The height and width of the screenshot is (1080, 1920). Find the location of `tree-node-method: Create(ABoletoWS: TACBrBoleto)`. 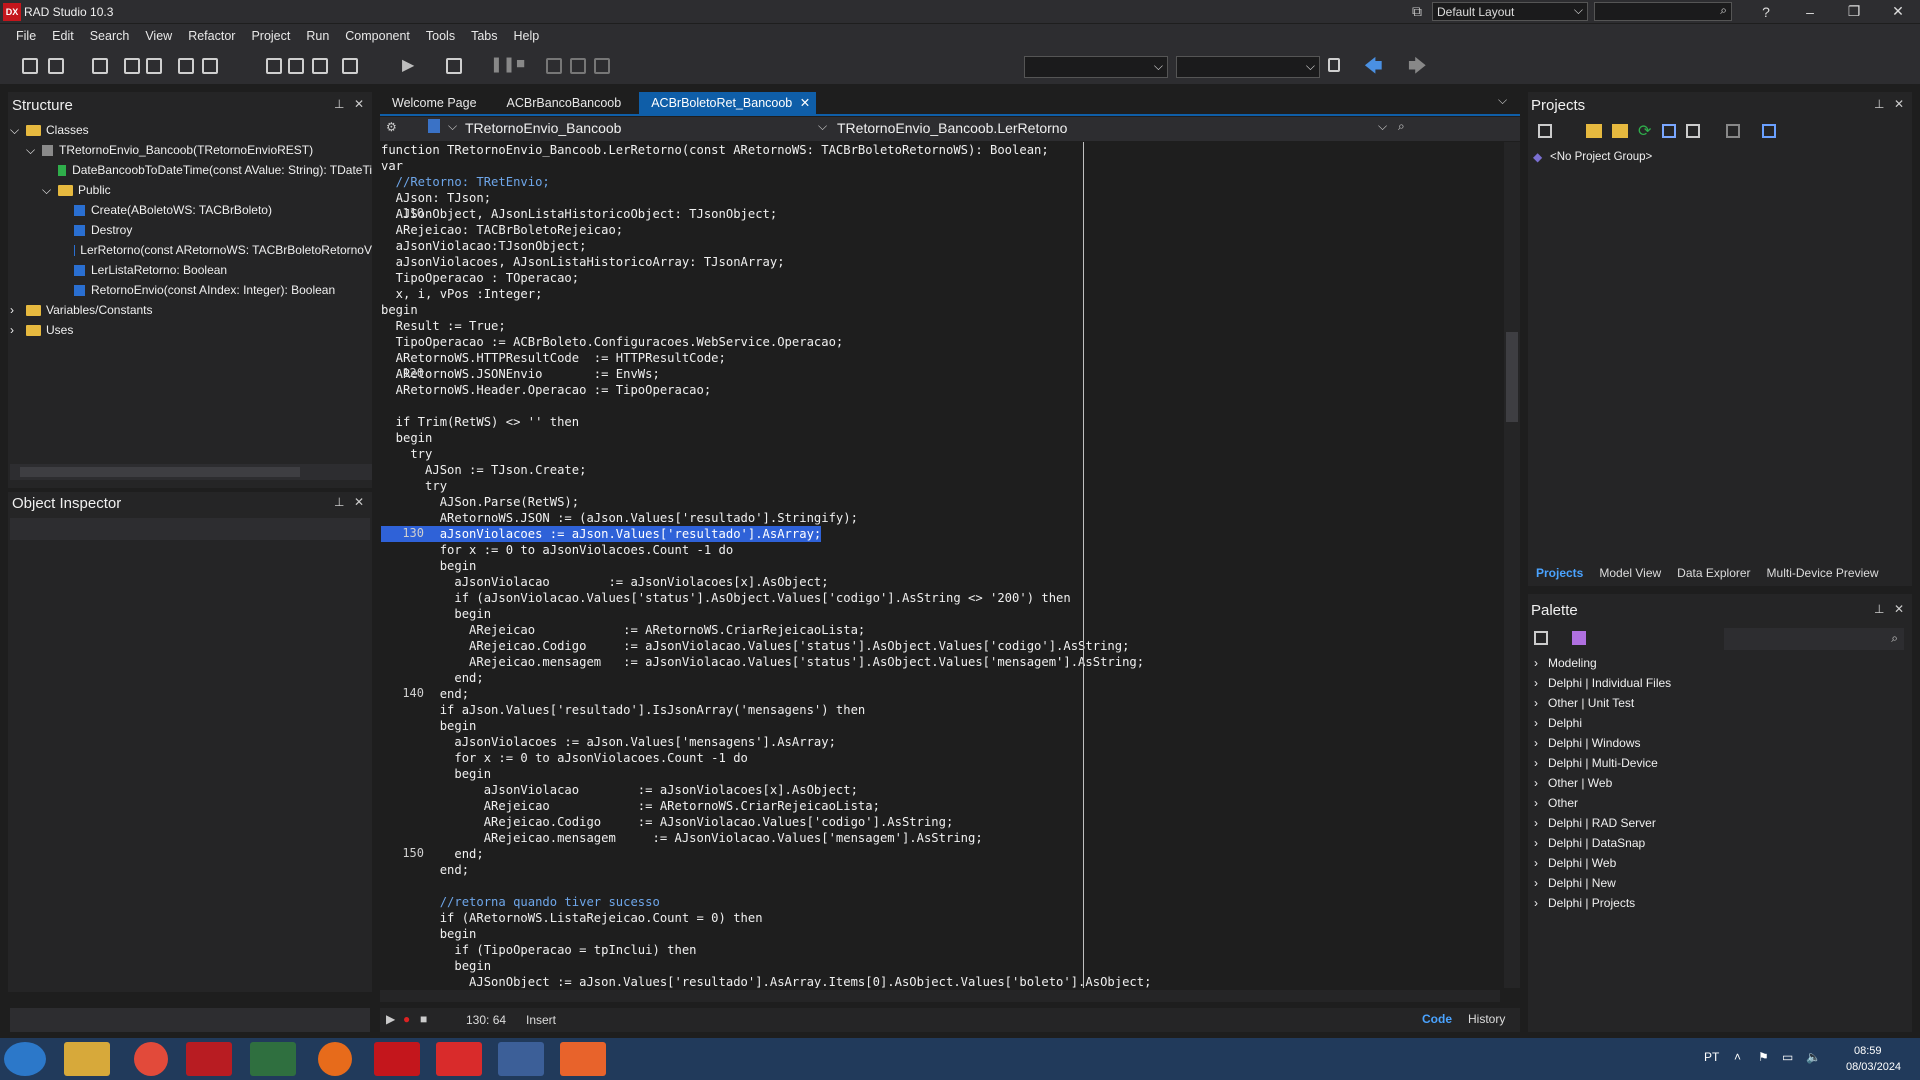

tree-node-method: Create(ABoletoWS: TACBrBoleto) is located at coordinates (191, 210).